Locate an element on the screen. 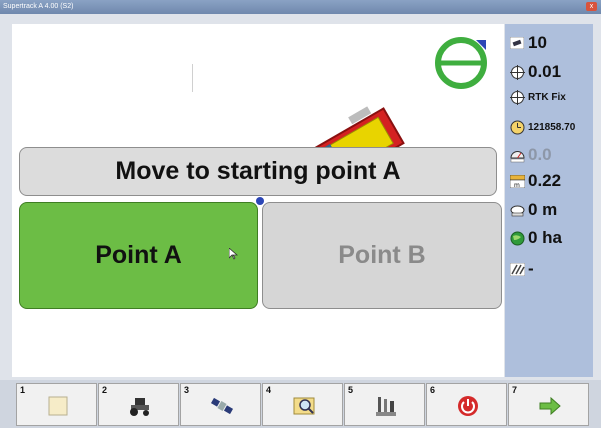 The height and width of the screenshot is (428, 601). close-button: x is located at coordinates (591, 6).